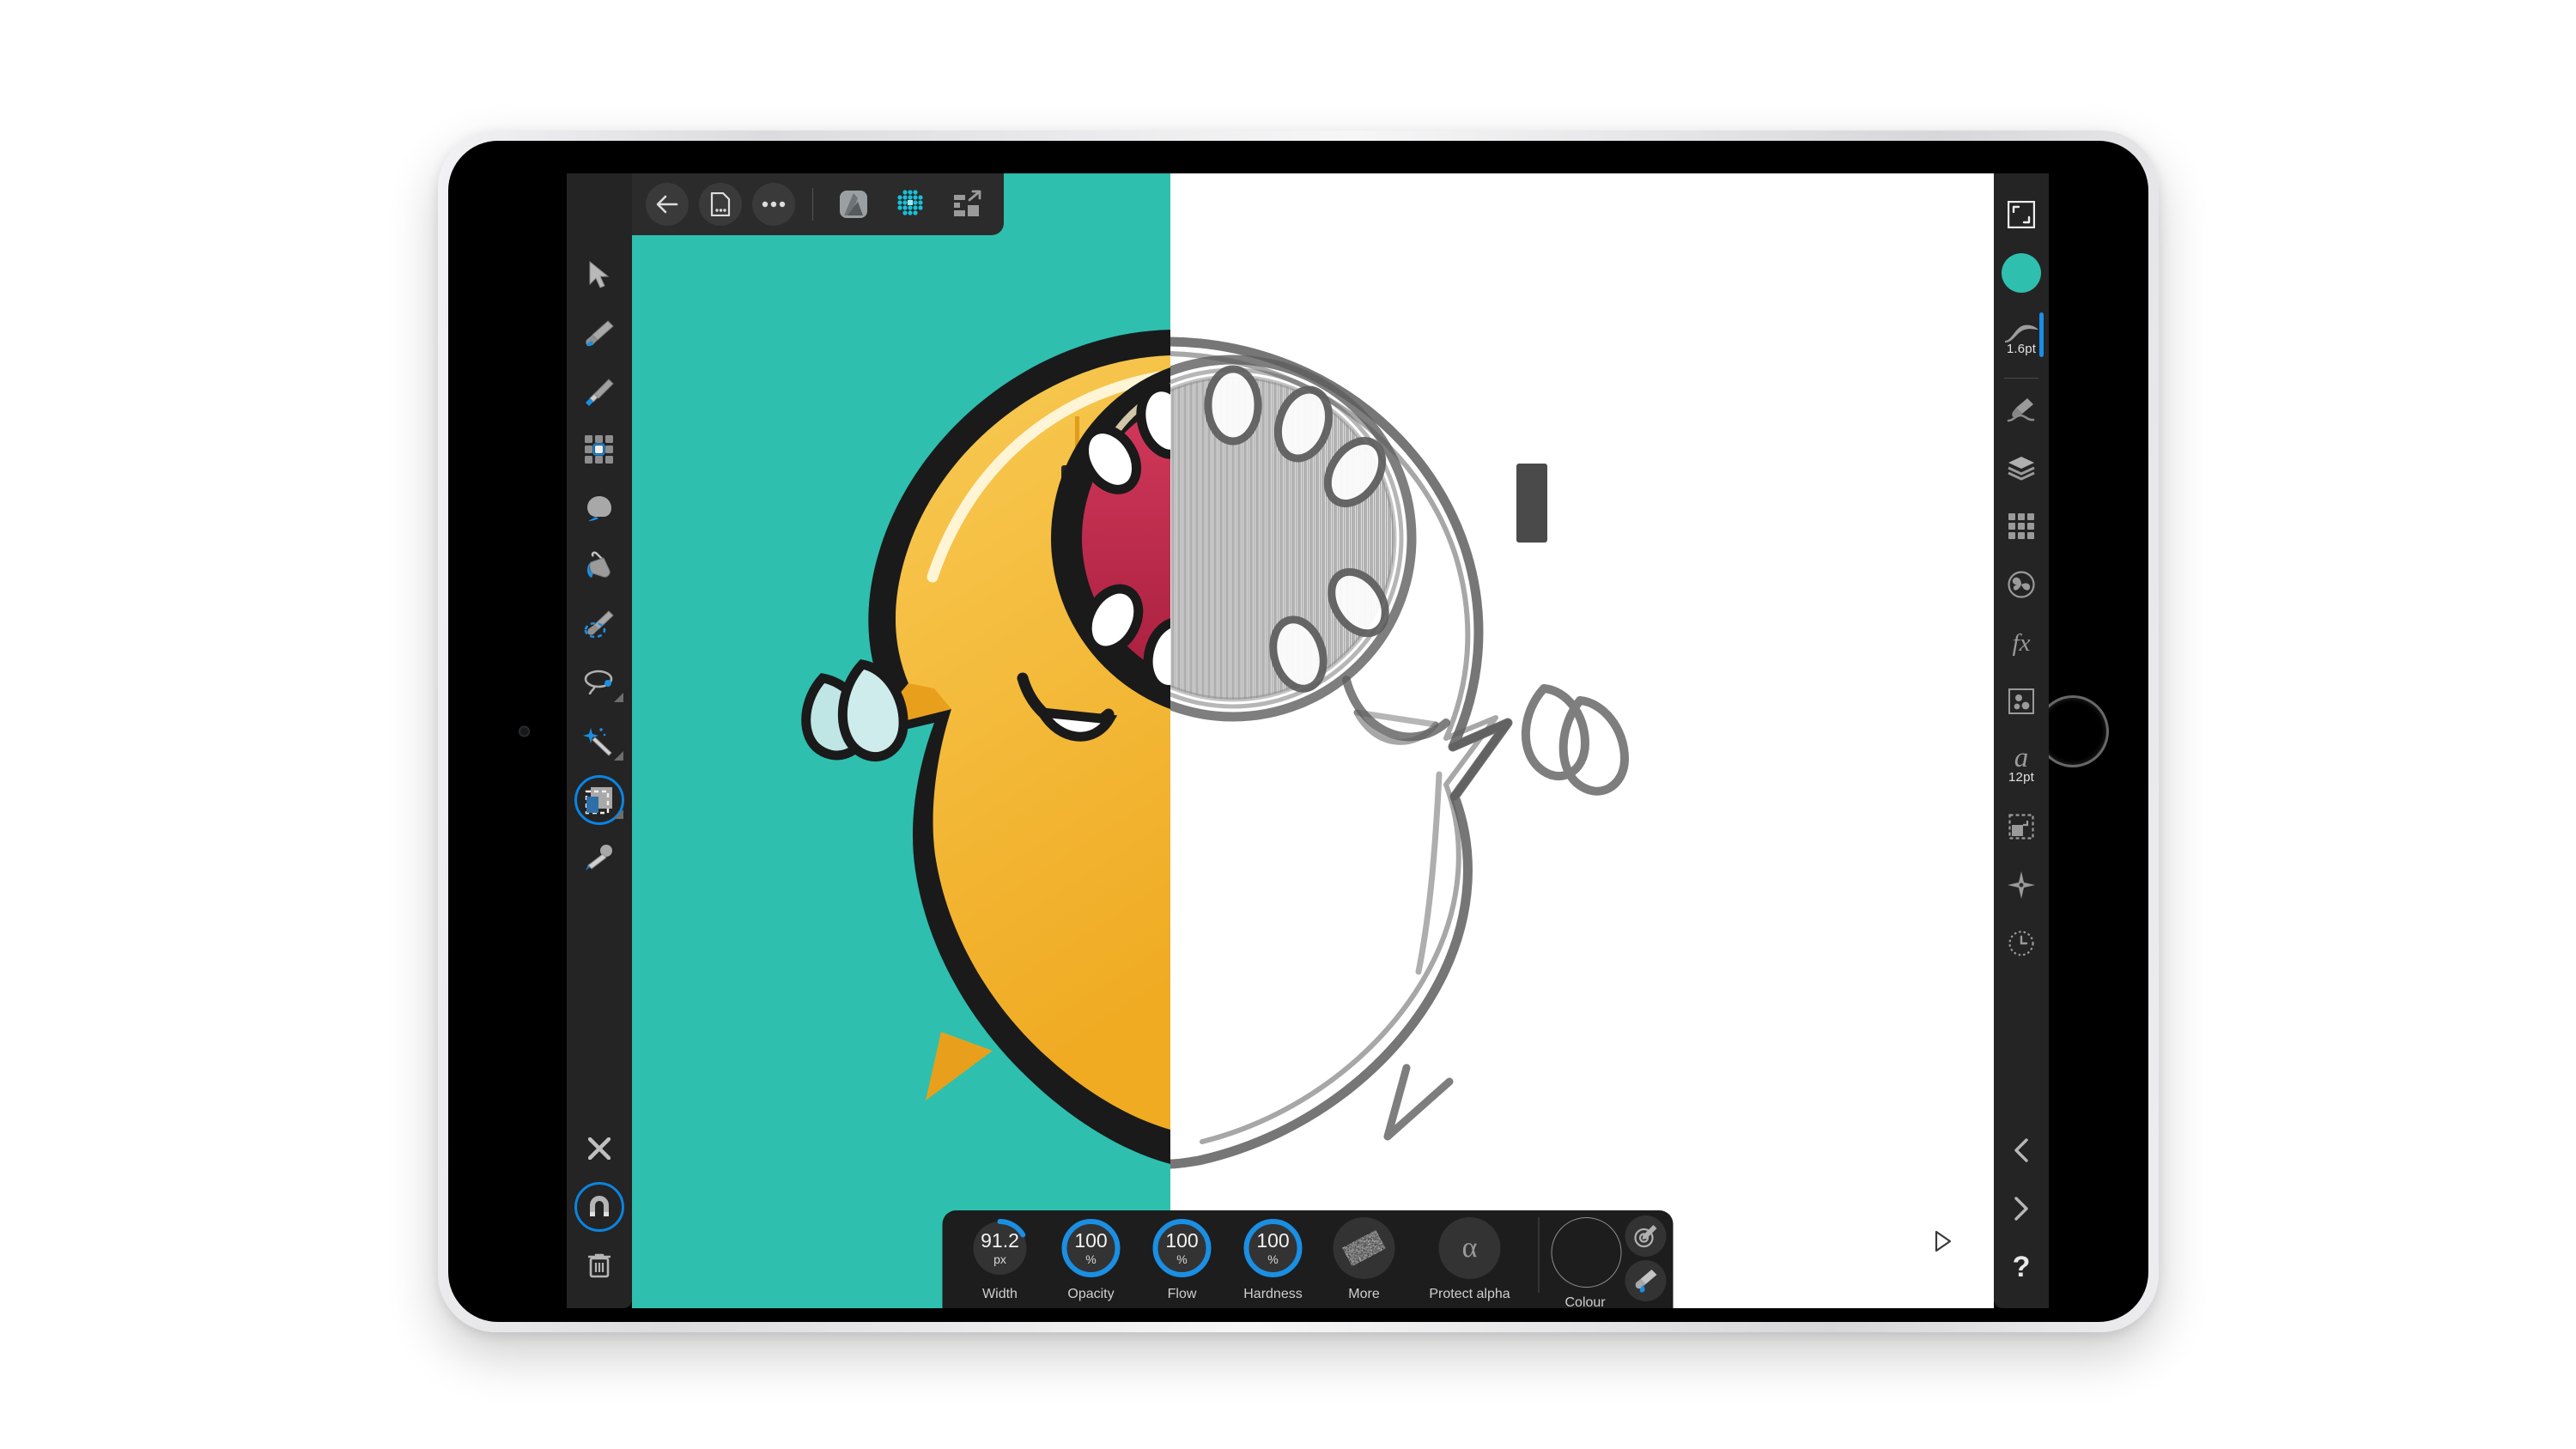 The image size is (2576, 1449). I want to click on help-button: ?, so click(2021, 1267).